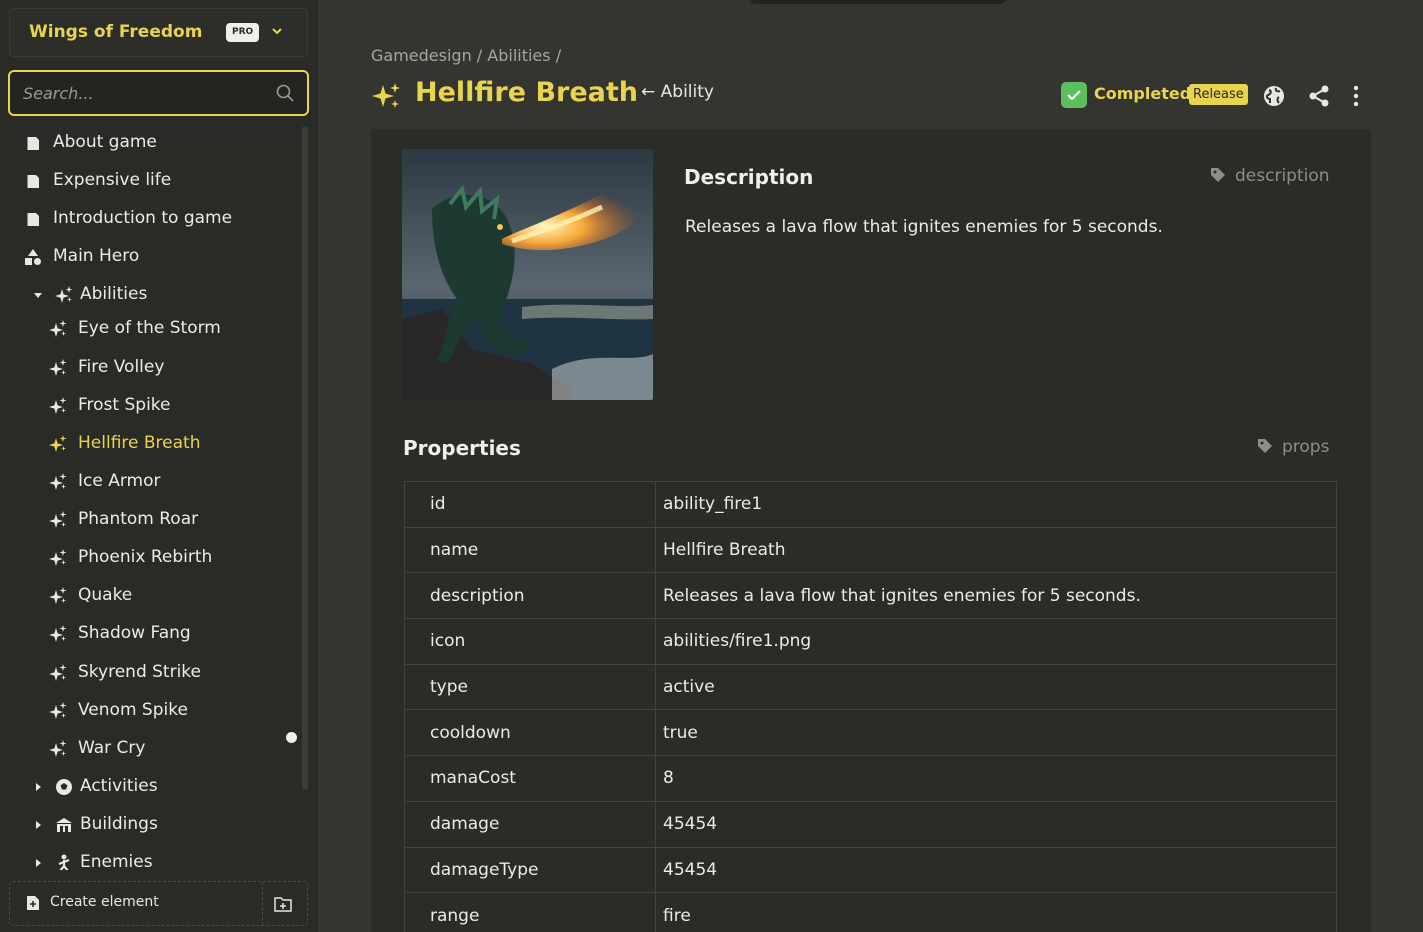 This screenshot has height=932, width=1423. I want to click on share-icon, so click(1319, 96).